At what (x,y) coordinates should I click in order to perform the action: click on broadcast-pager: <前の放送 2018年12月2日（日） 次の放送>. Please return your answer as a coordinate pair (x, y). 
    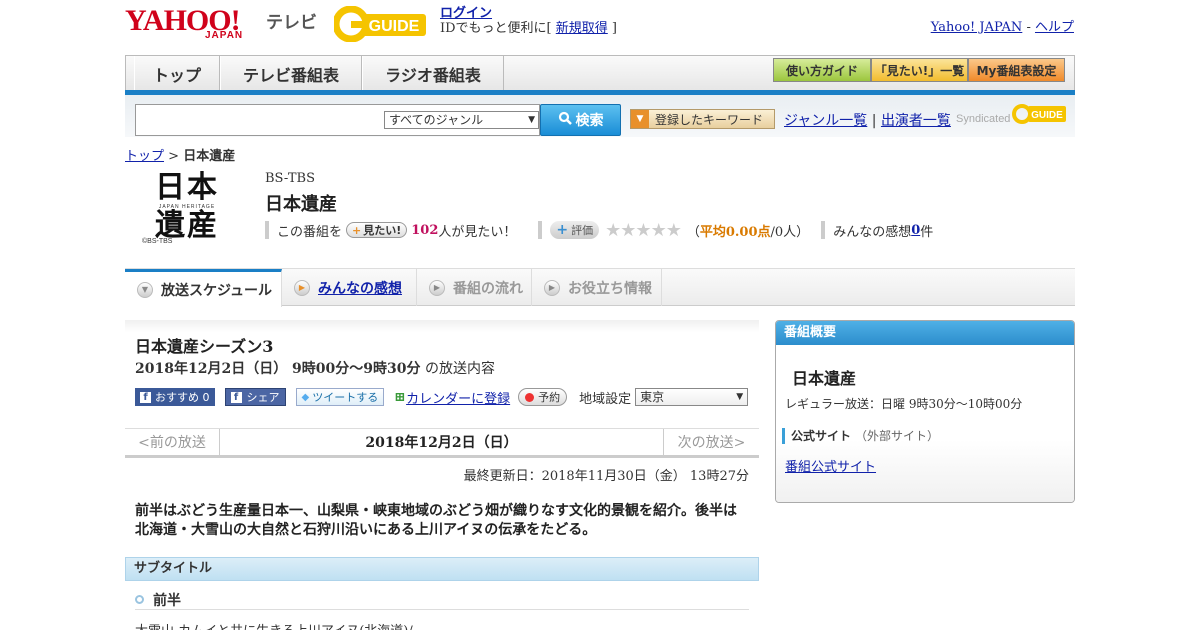
    Looking at the image, I should click on (442, 443).